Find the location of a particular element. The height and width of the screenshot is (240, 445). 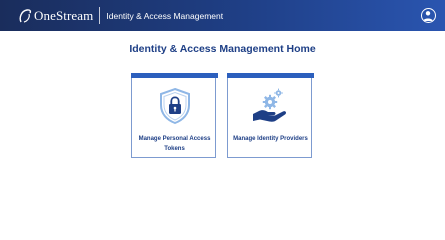

card-label: Manage Identity Providers is located at coordinates (270, 139).